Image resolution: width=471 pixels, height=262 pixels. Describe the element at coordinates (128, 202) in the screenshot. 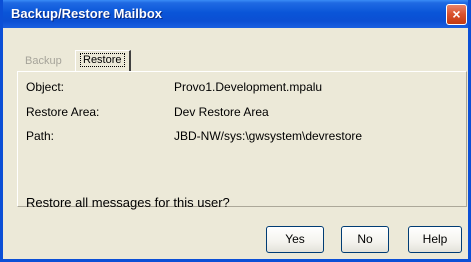

I see `restore-question: Restore all messages for this user?` at that location.